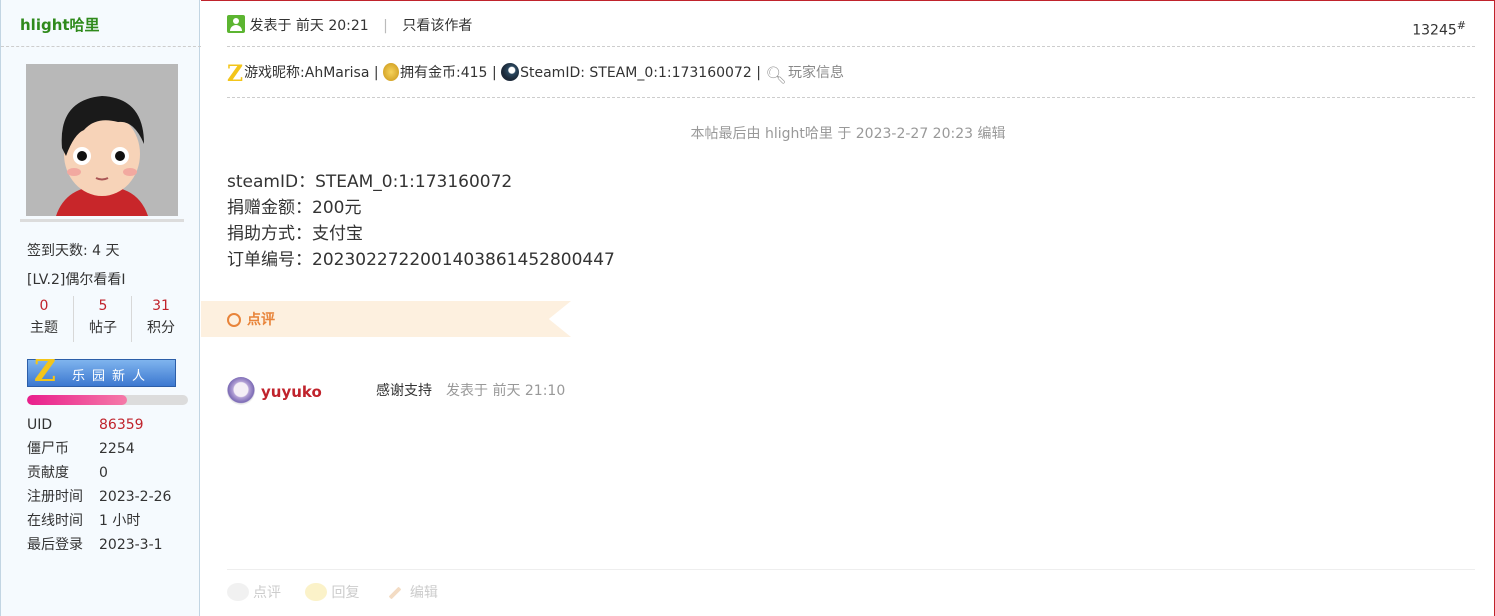 The image size is (1495, 616). I want to click on commenter-avatar, so click(241, 391).